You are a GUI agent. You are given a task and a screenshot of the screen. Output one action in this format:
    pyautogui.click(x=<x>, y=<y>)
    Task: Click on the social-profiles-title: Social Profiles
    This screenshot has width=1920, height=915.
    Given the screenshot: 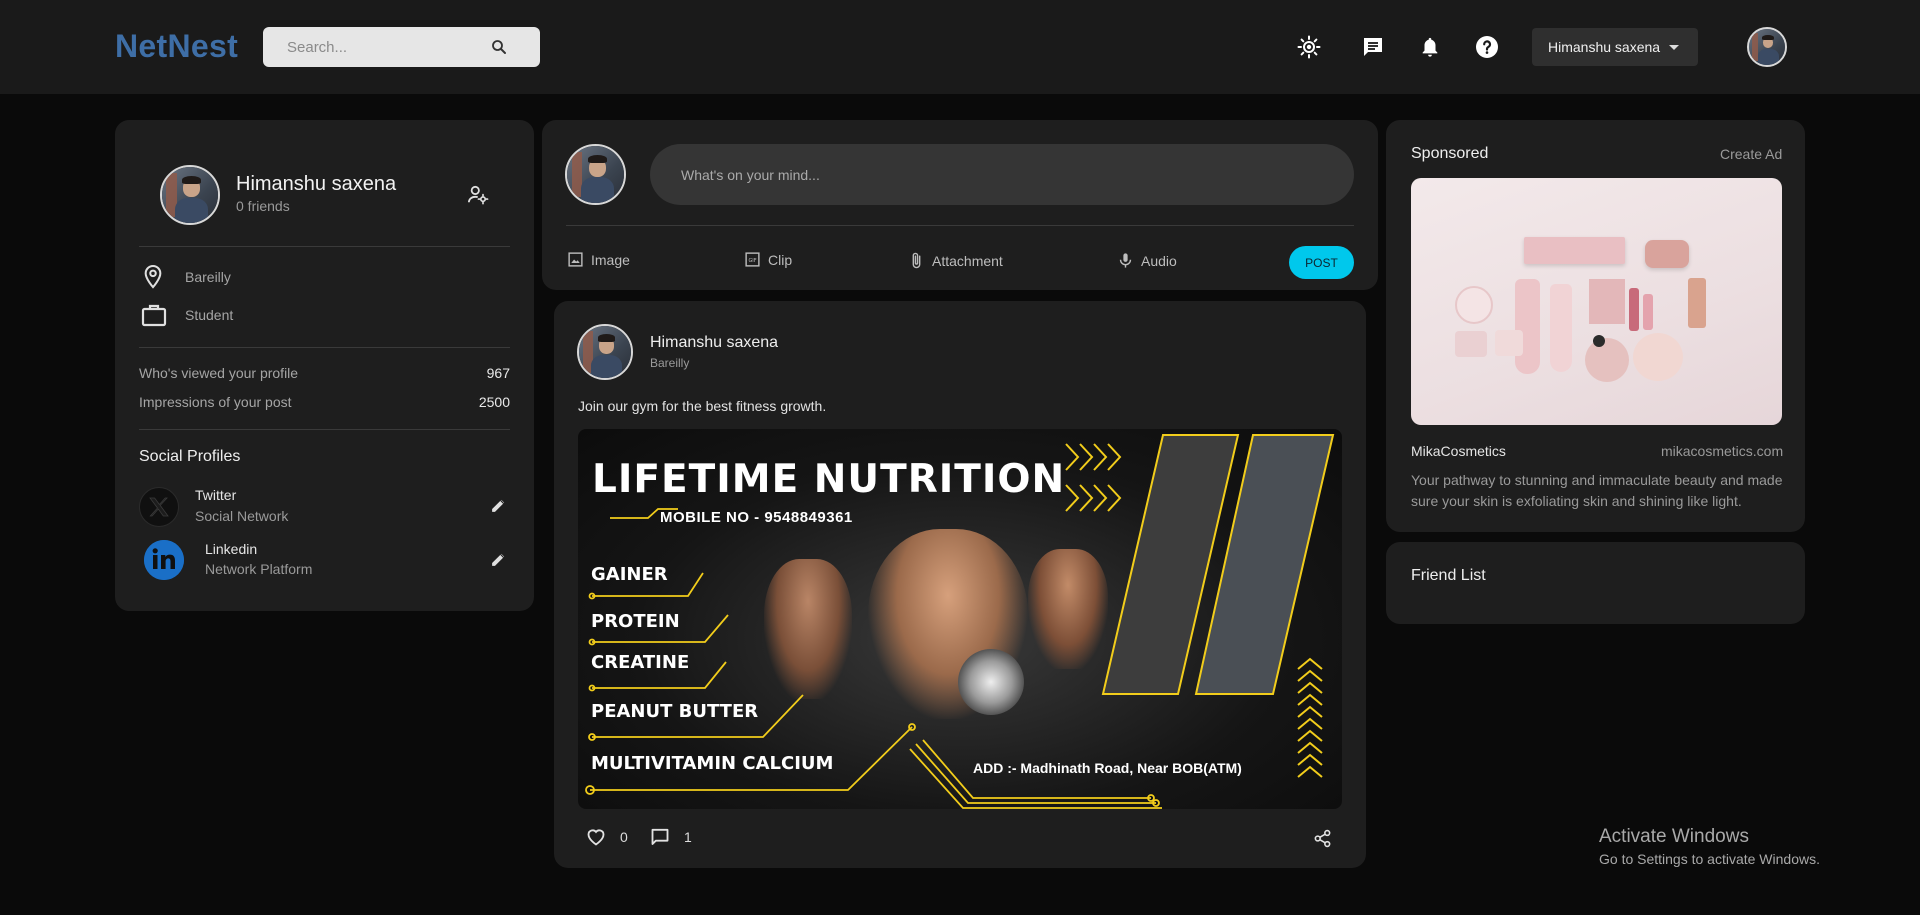 What is the action you would take?
    pyautogui.click(x=190, y=456)
    